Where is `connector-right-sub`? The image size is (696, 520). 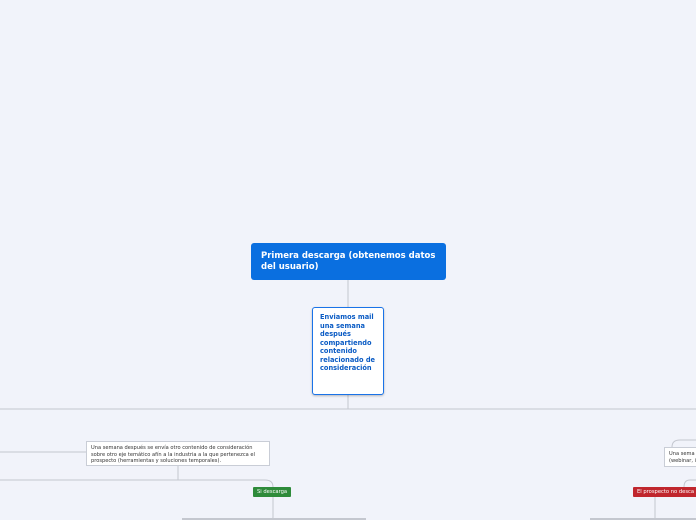
connector-right-sub is located at coordinates (689, 483).